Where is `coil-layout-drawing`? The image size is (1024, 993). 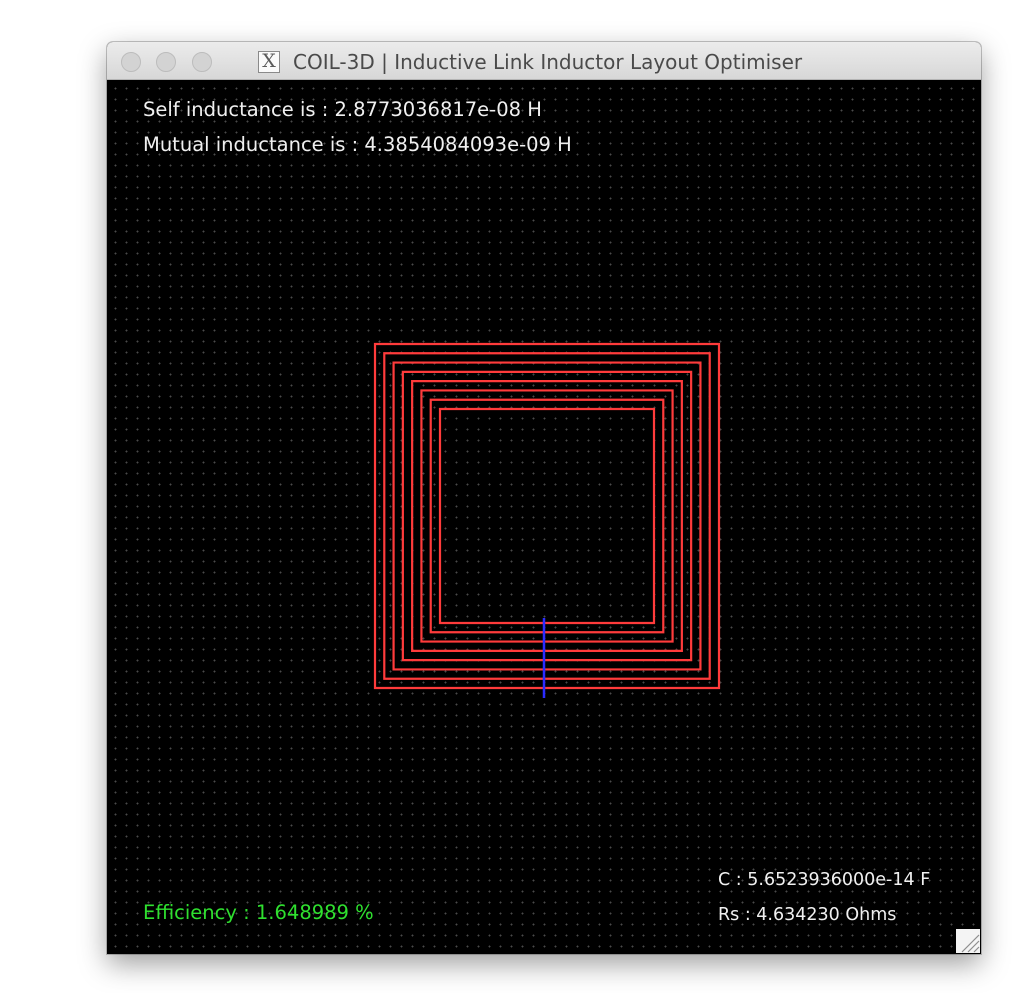 coil-layout-drawing is located at coordinates (547, 520).